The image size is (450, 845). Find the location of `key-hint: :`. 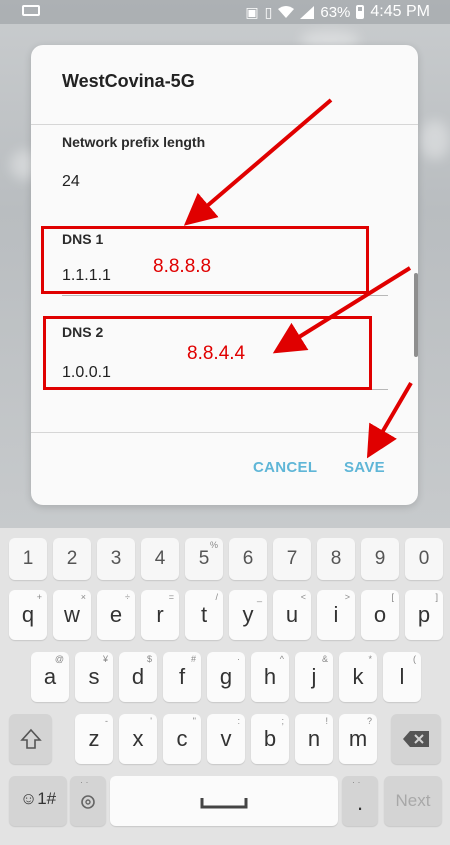

key-hint: : is located at coordinates (238, 721).